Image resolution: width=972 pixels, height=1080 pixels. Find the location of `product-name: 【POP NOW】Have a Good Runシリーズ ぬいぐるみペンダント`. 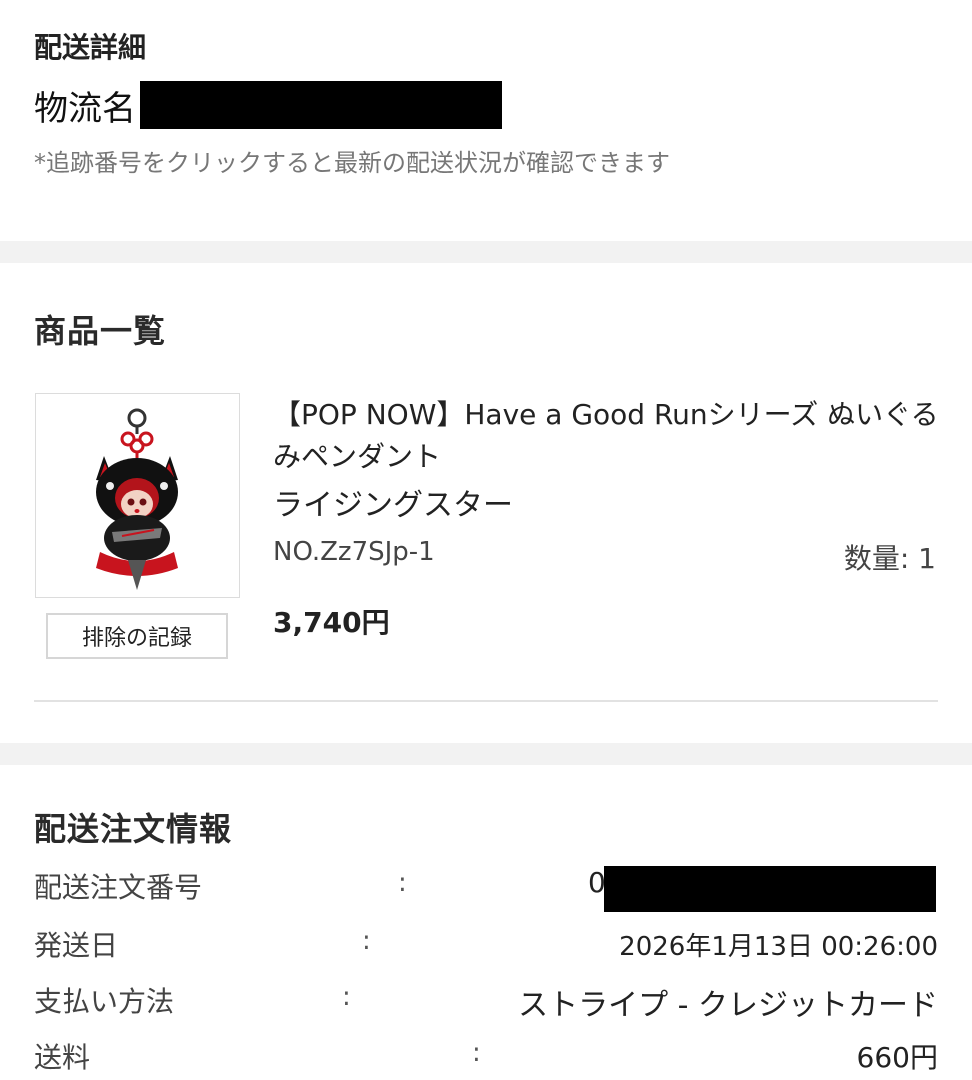

product-name: 【POP NOW】Have a Good Runシリーズ ぬいぐるみペンダント is located at coordinates (609, 436).